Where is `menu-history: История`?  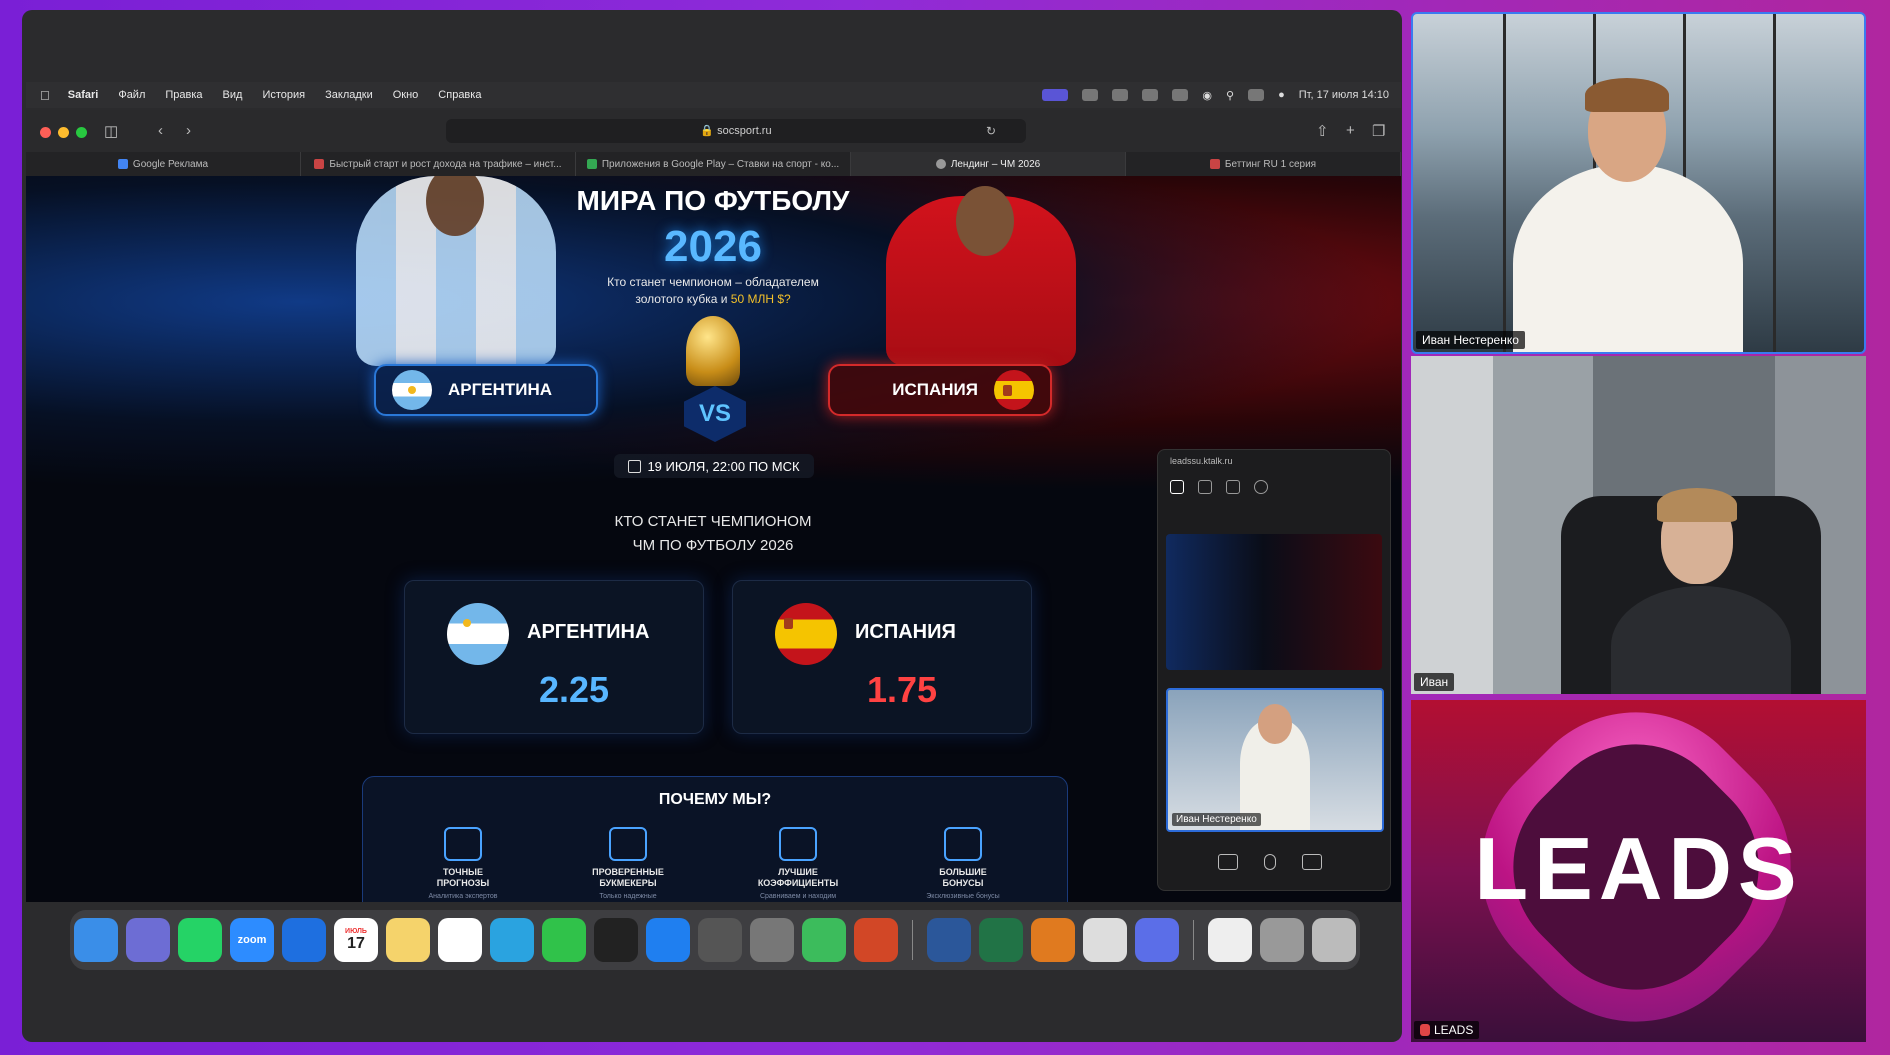 menu-history: История is located at coordinates (283, 95).